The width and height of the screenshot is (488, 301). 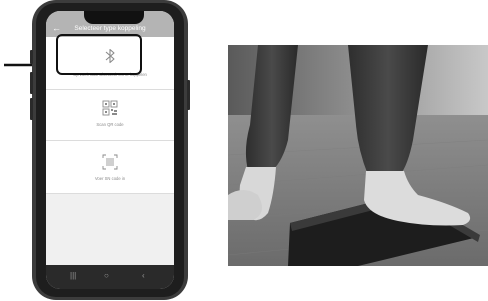 What do you see at coordinates (143, 276) in the screenshot?
I see `chevron-left-icon: ‹` at bounding box center [143, 276].